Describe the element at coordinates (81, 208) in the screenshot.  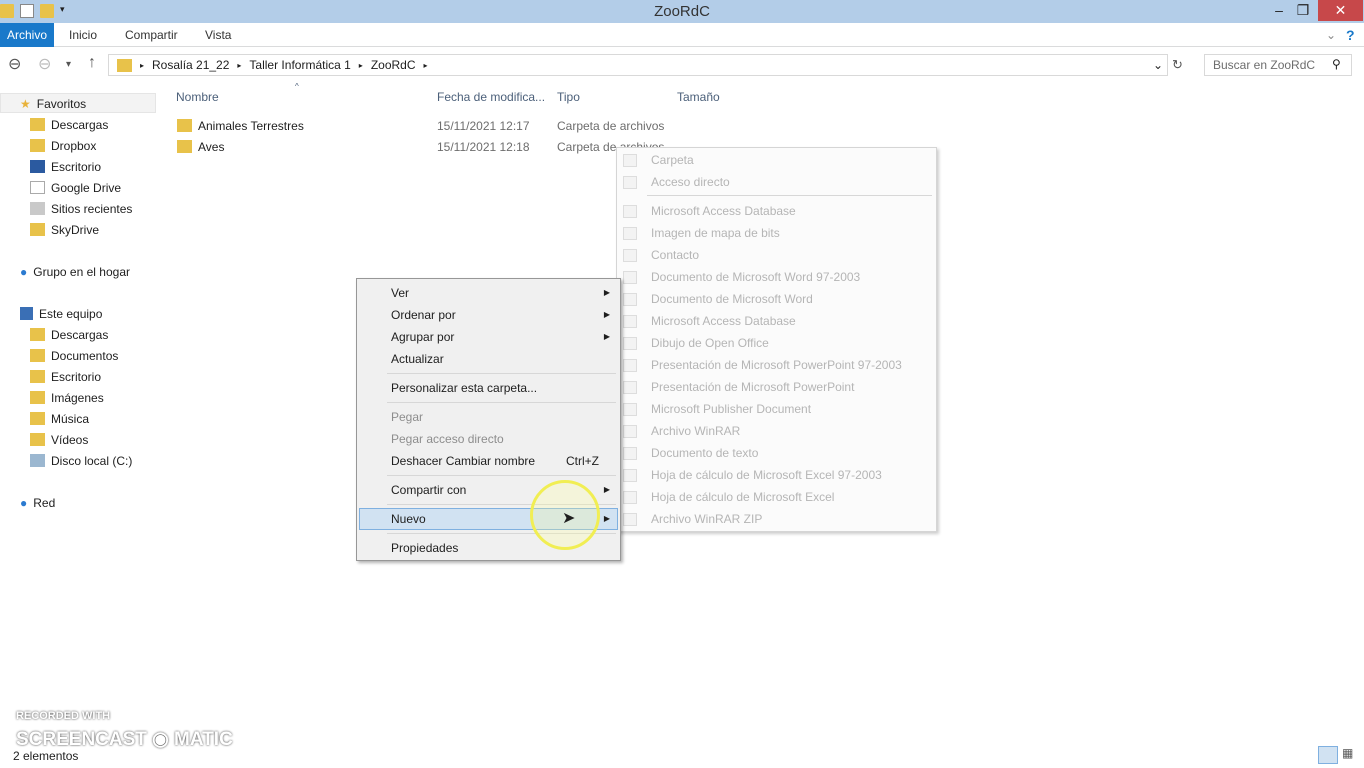
I see `sidebar-item-sitios-recientes: Sitios recientes` at that location.